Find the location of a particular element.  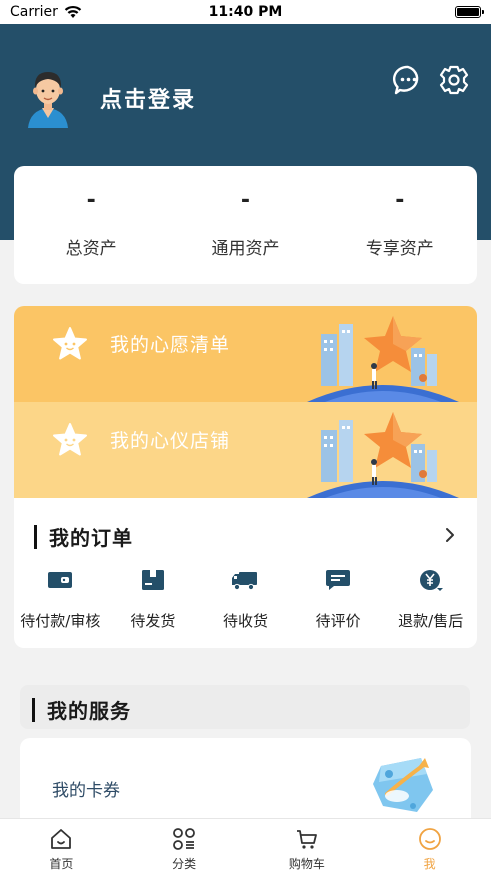

order-pending-receipt: 待收货 is located at coordinates (245, 599).